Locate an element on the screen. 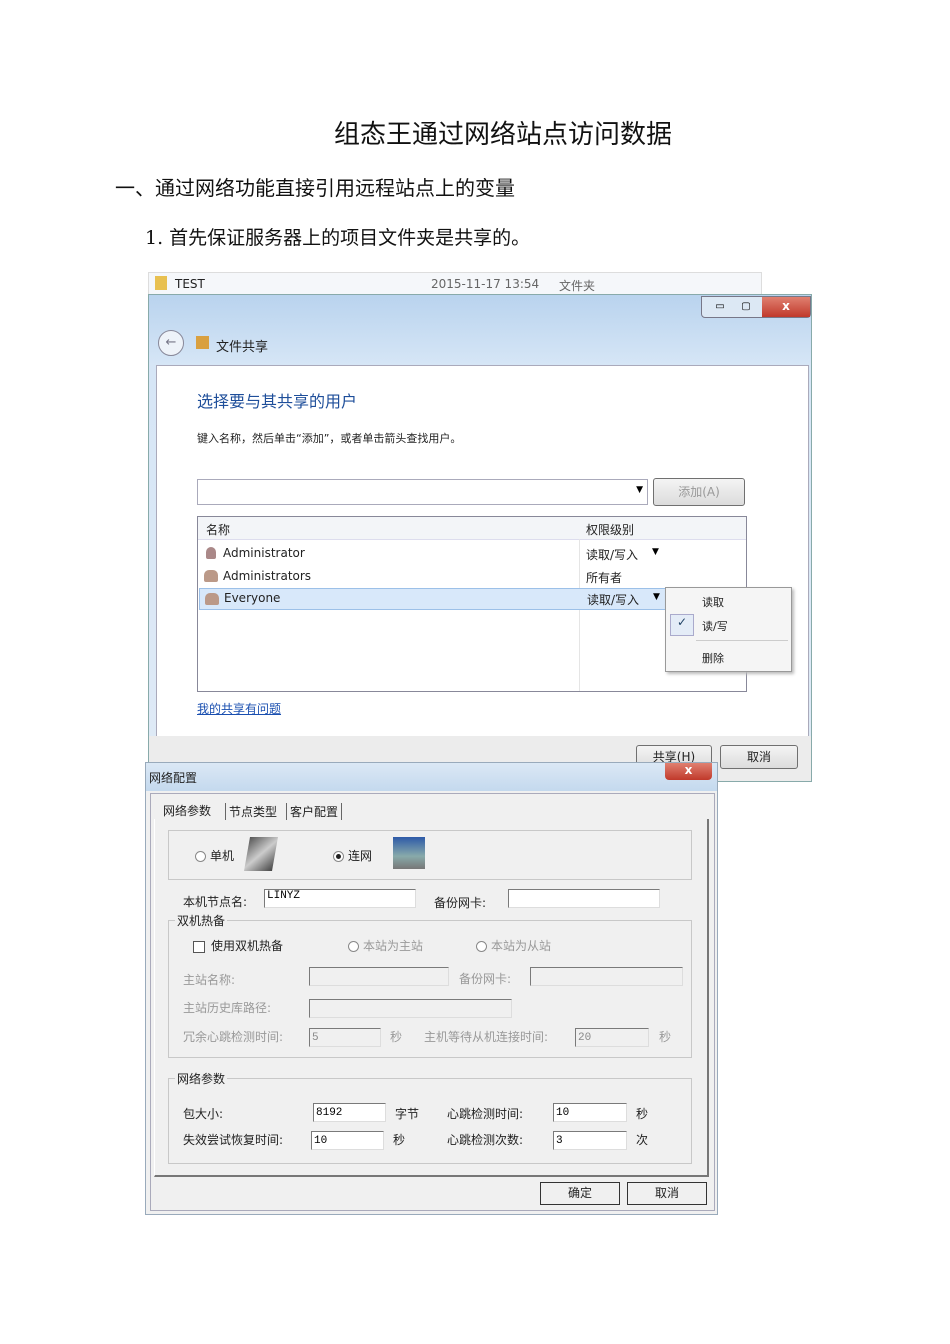  row-level: 所有者 is located at coordinates (604, 578).